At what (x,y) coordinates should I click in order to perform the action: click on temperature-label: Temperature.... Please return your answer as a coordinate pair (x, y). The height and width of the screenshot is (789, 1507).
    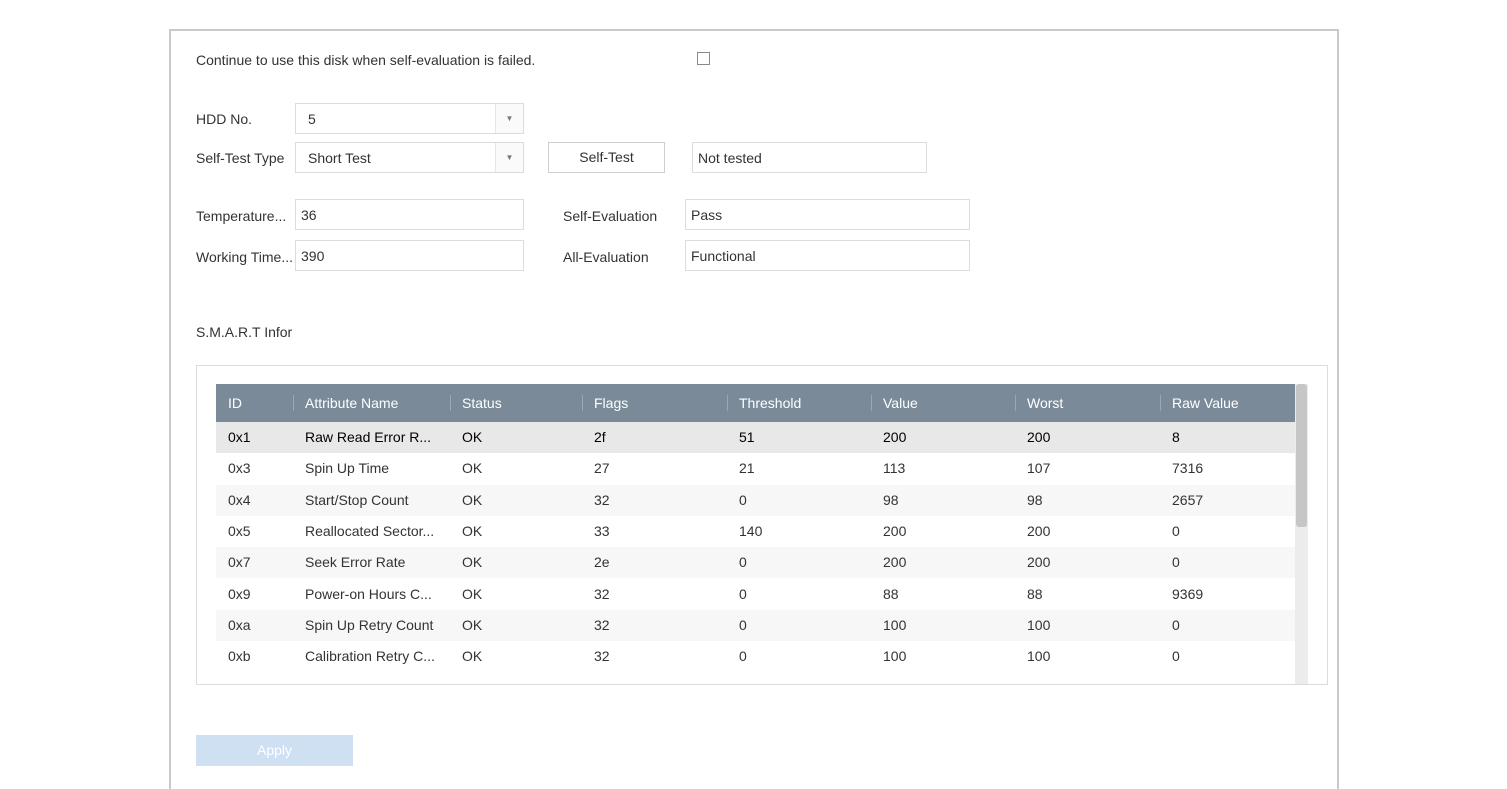
    Looking at the image, I should click on (241, 216).